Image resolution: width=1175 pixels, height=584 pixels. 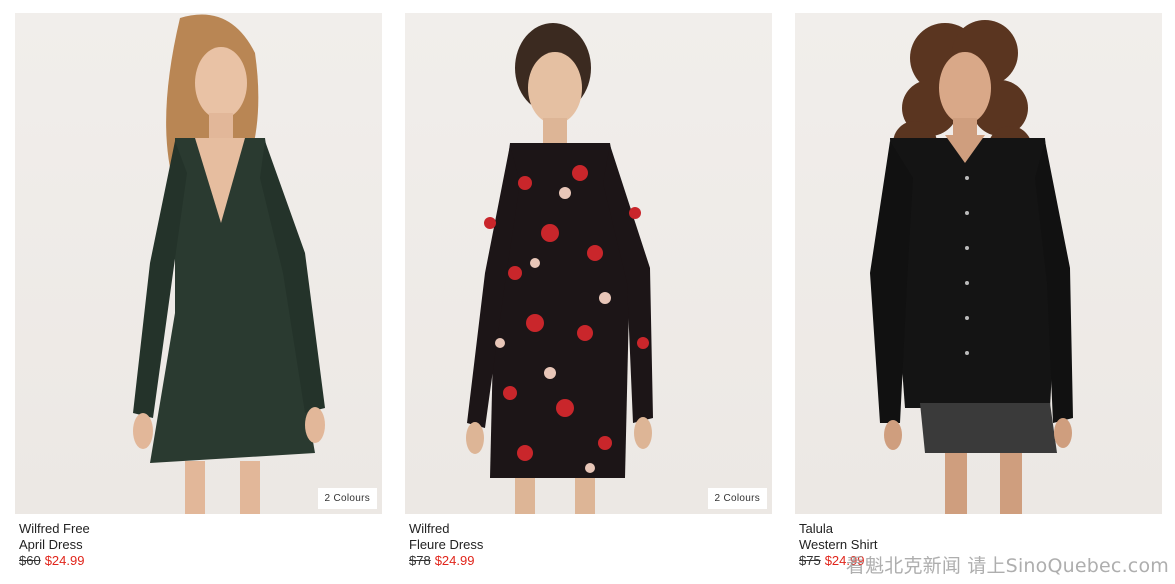 I want to click on price-row: $60 $24.99, so click(x=198, y=561).